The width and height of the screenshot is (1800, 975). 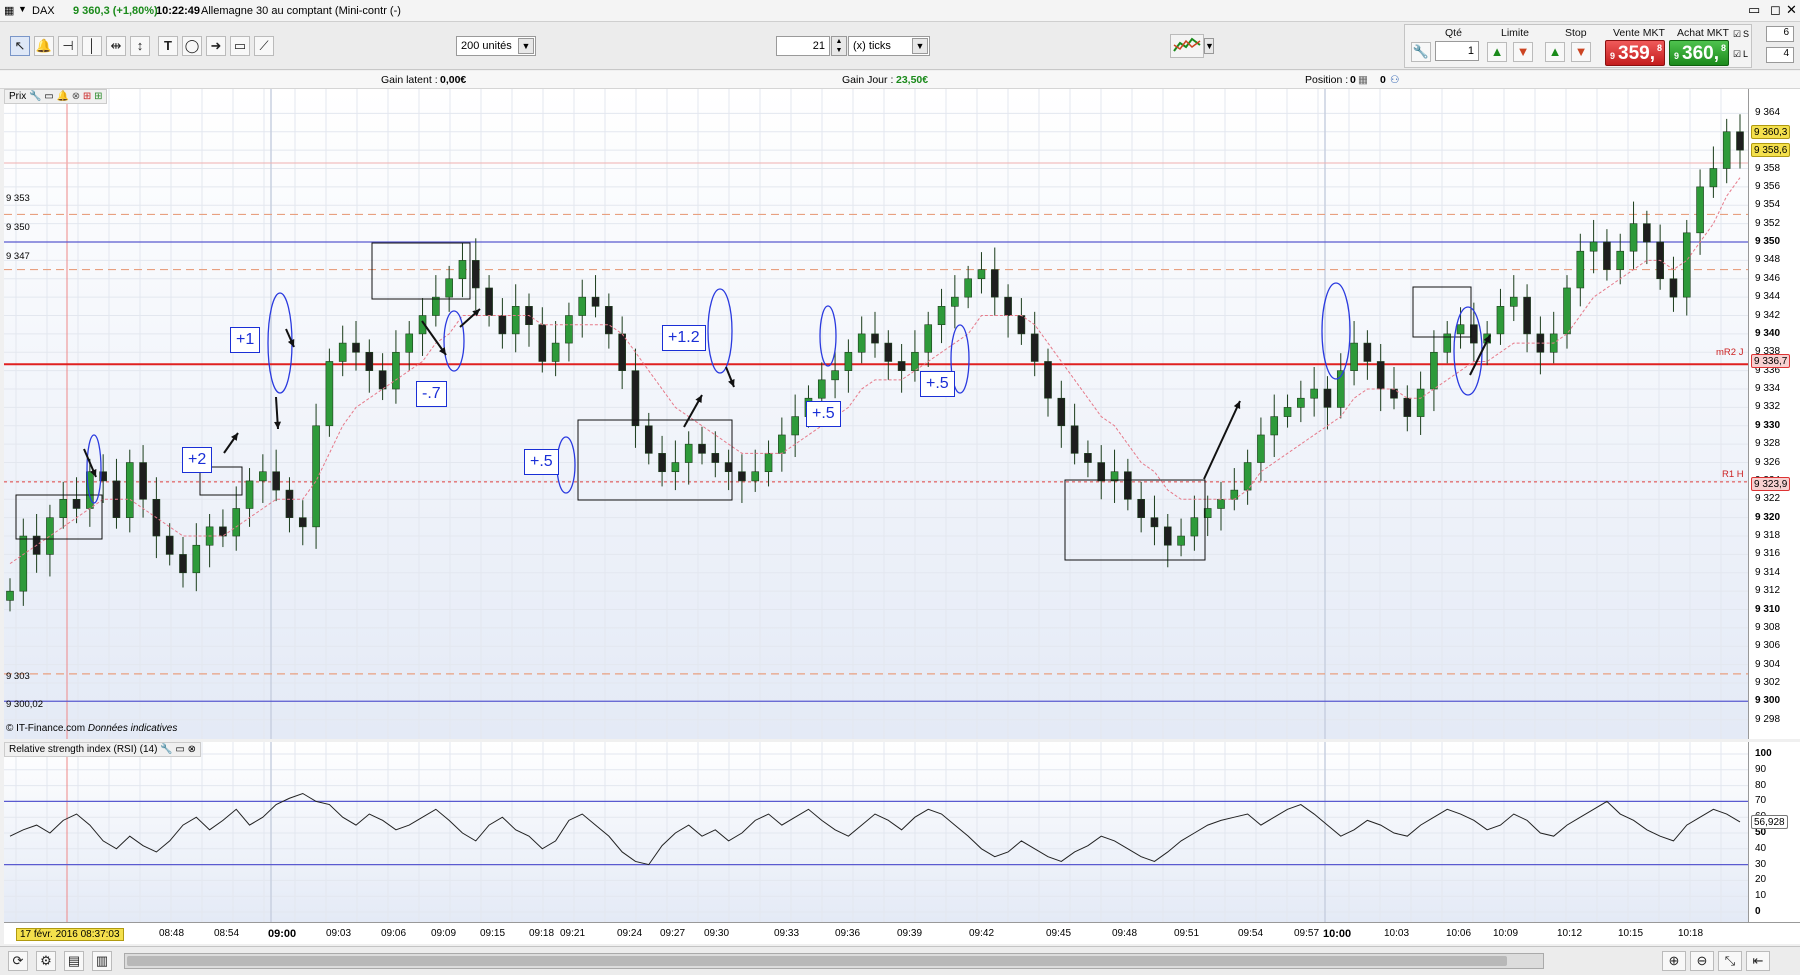 I want to click on l-checkbox-icon: ☑, so click(x=1737, y=54).